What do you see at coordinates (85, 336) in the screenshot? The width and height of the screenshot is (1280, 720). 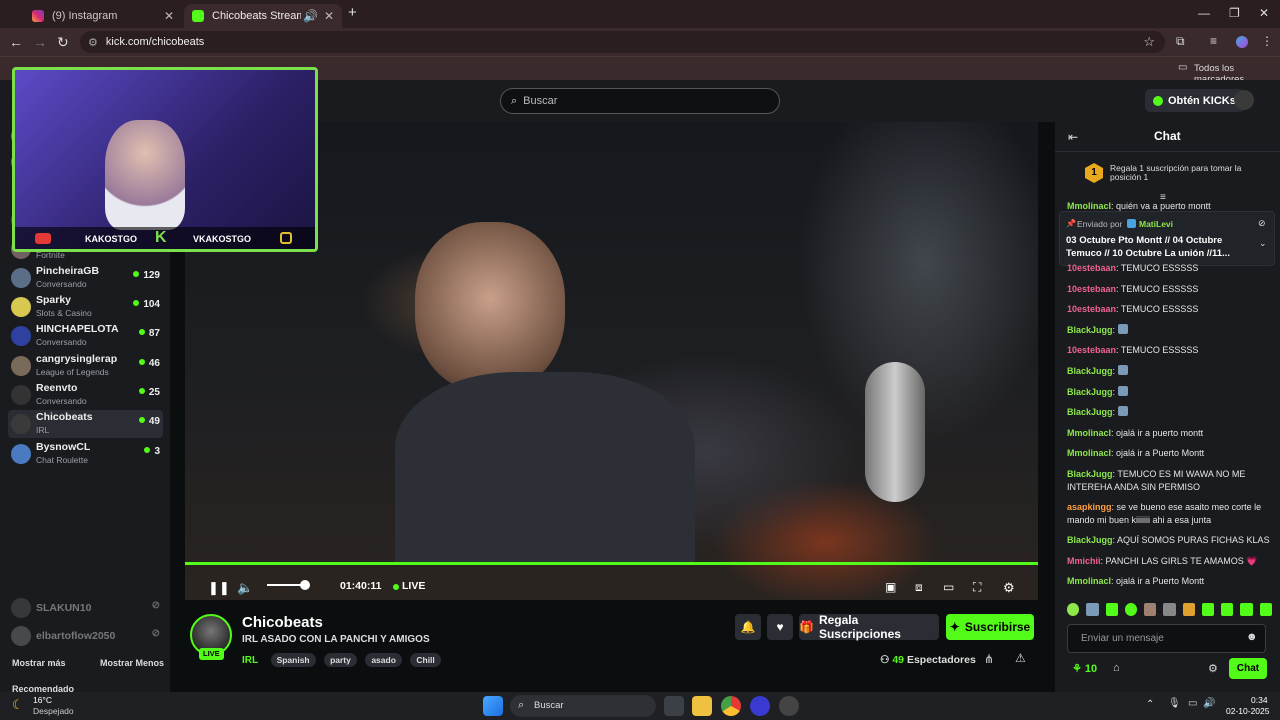 I see `sidebar-channel: HINCHAPELOTA Conversando 87` at bounding box center [85, 336].